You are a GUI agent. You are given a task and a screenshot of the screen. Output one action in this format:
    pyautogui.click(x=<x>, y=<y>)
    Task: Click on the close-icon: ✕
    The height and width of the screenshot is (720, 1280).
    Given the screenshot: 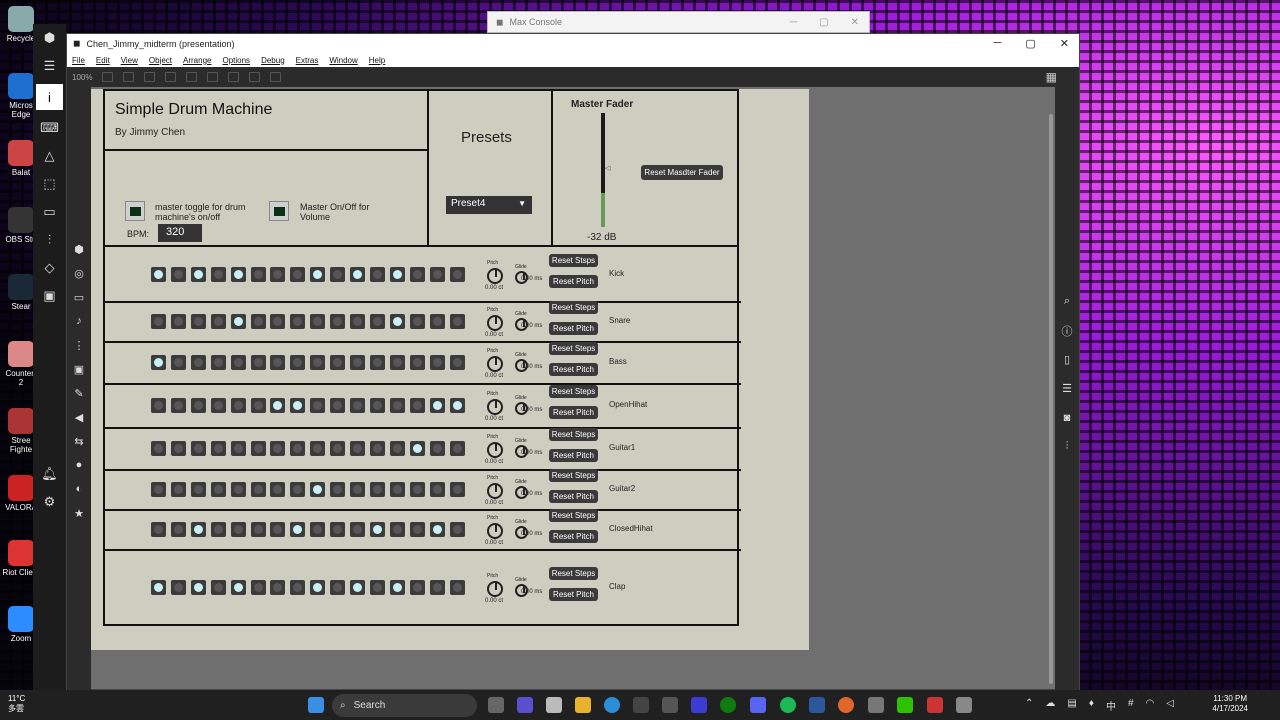 What is the action you would take?
    pyautogui.click(x=1064, y=43)
    